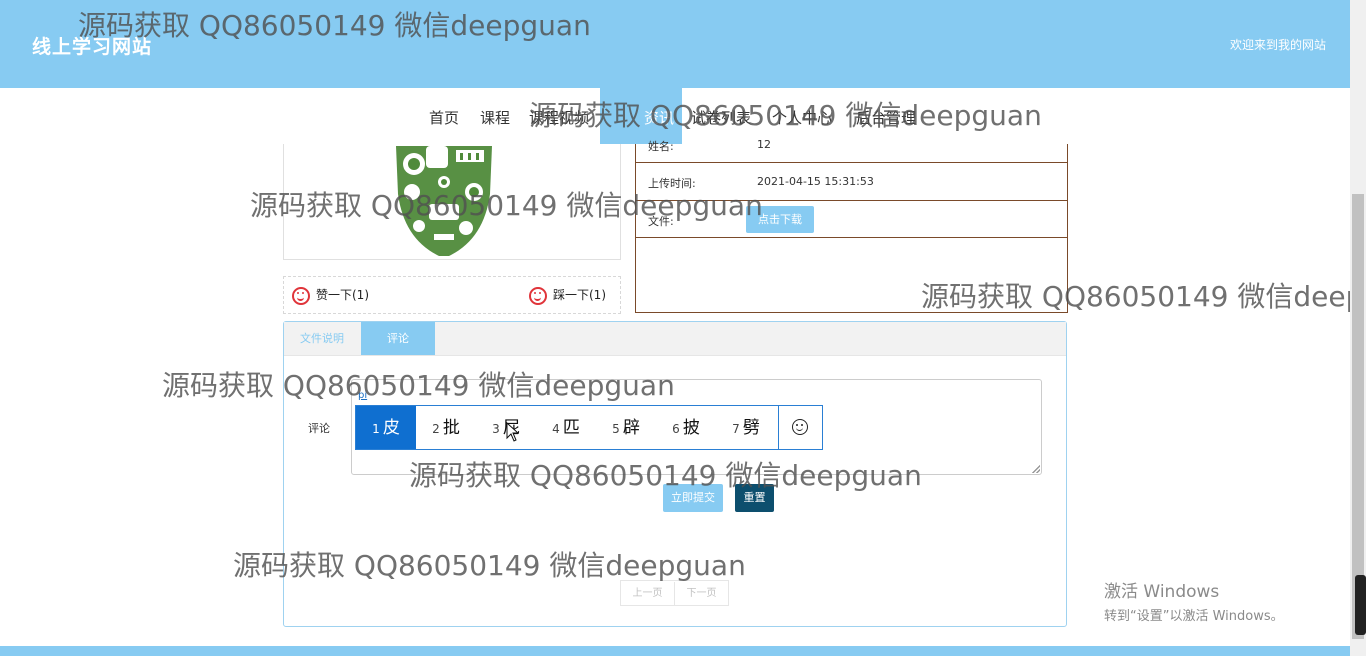 The height and width of the screenshot is (656, 1366). Describe the element at coordinates (495, 117) in the screenshot. I see `nav-item-courses: 课程` at that location.